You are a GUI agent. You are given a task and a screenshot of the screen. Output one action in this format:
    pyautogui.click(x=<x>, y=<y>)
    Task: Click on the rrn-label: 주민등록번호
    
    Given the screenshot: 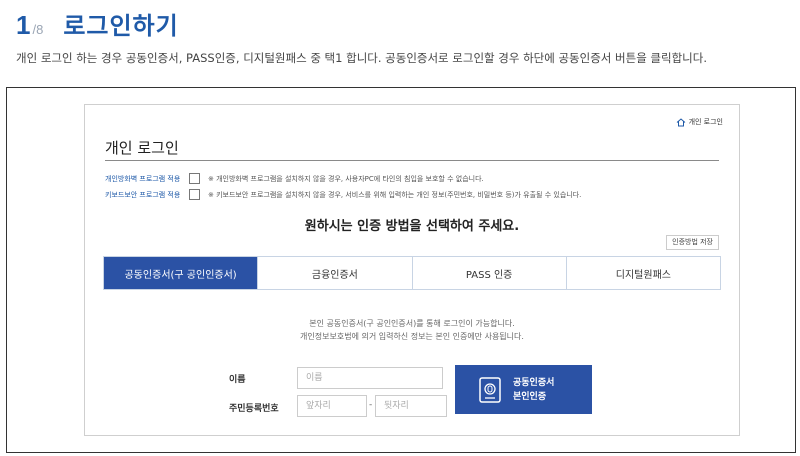 What is the action you would take?
    pyautogui.click(x=254, y=409)
    